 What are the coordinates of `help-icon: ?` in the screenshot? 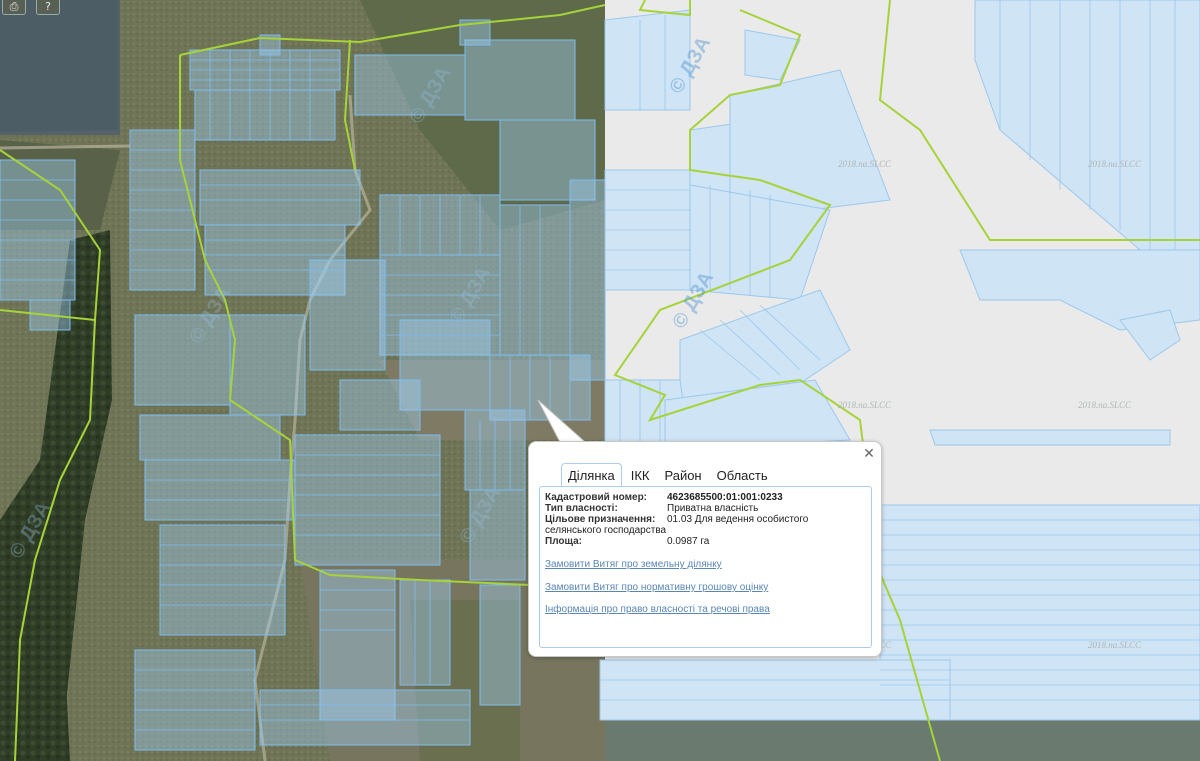 It's located at (48, 7).